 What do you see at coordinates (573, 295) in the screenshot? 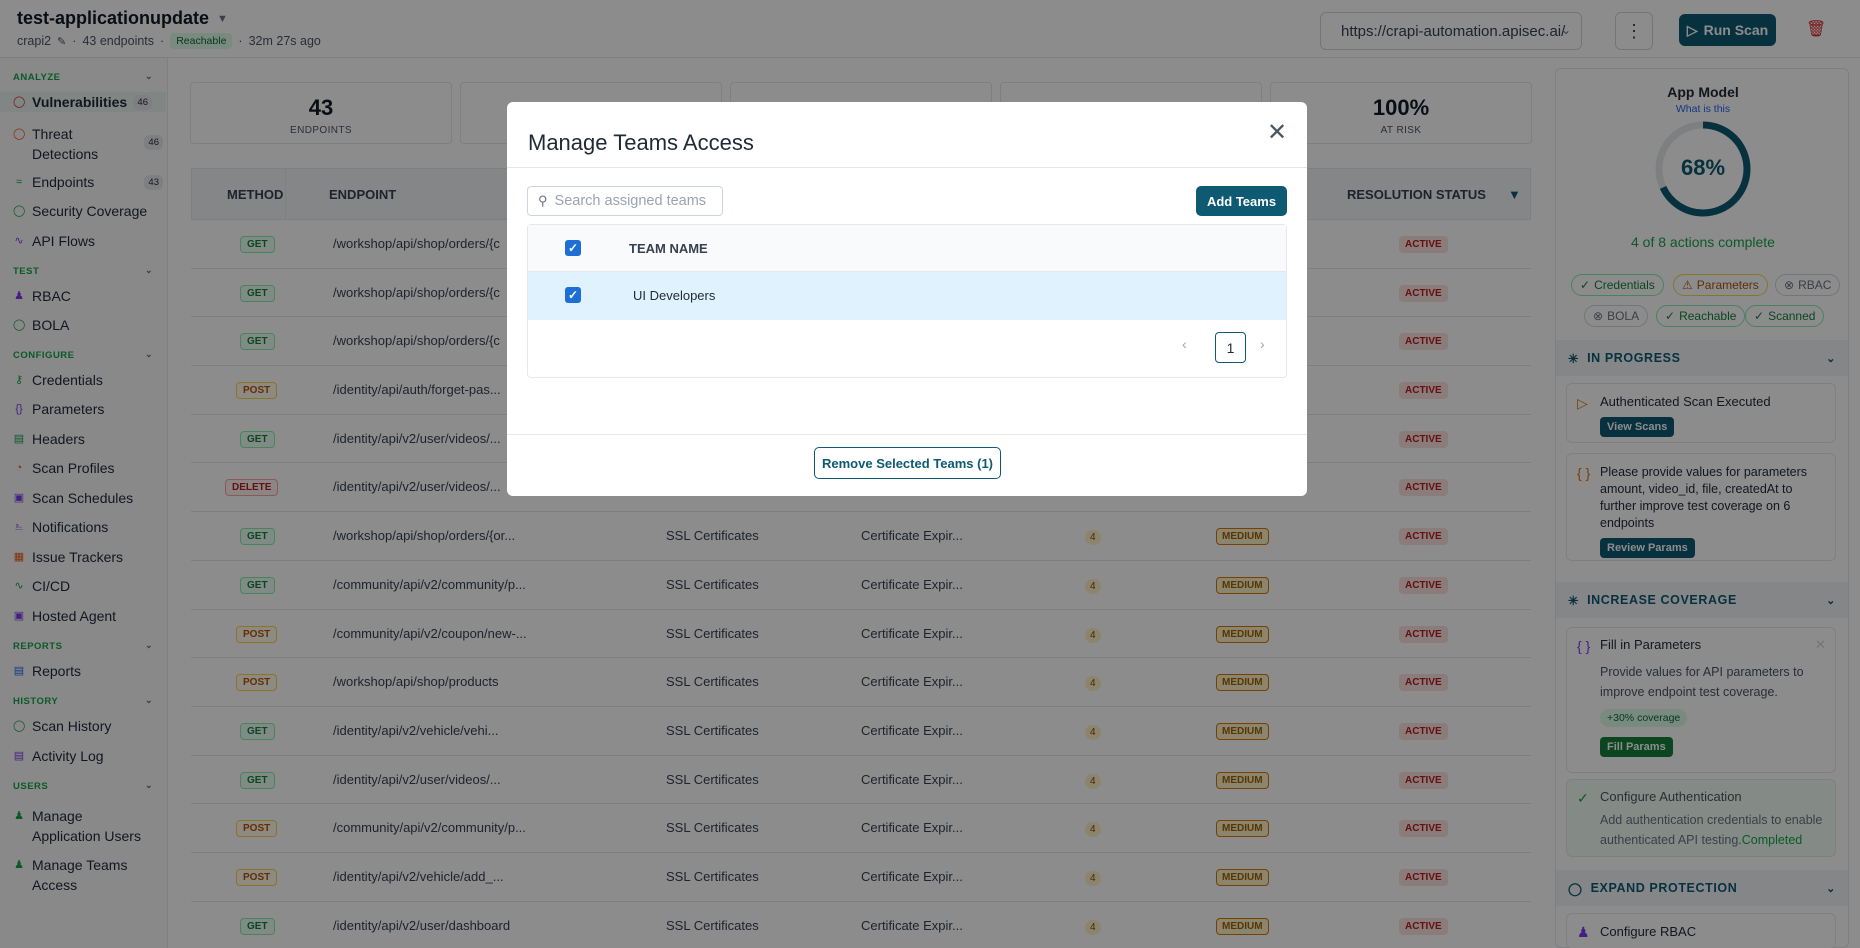
I see `row-checkbox: ✓` at bounding box center [573, 295].